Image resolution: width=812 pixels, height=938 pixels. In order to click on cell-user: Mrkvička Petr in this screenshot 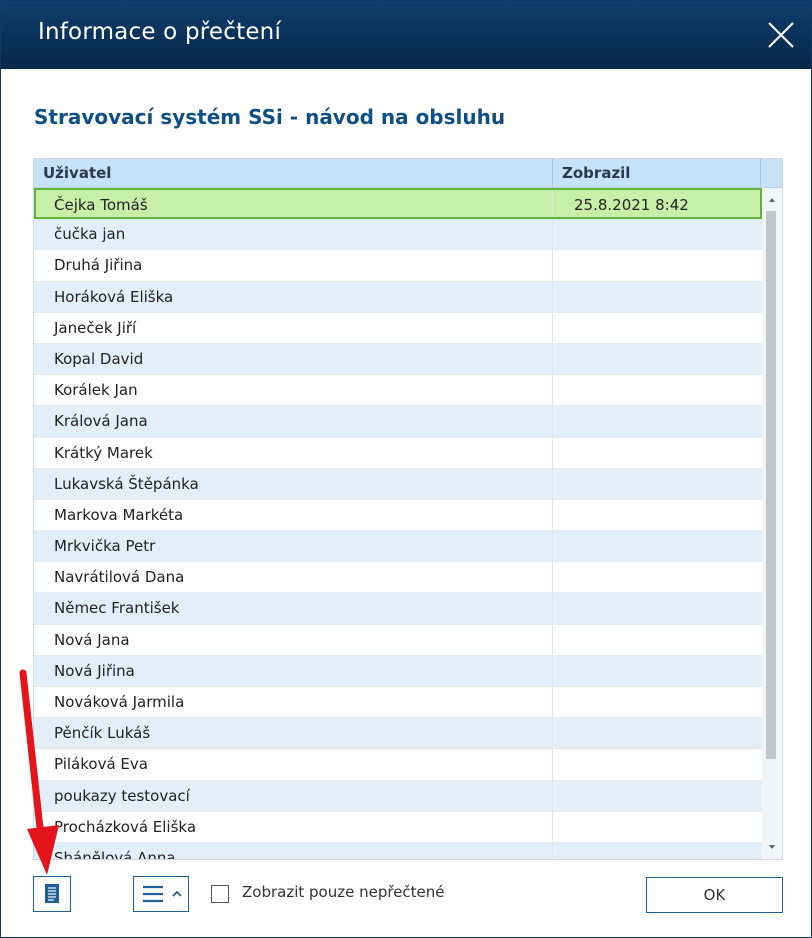, I will do `click(105, 546)`.